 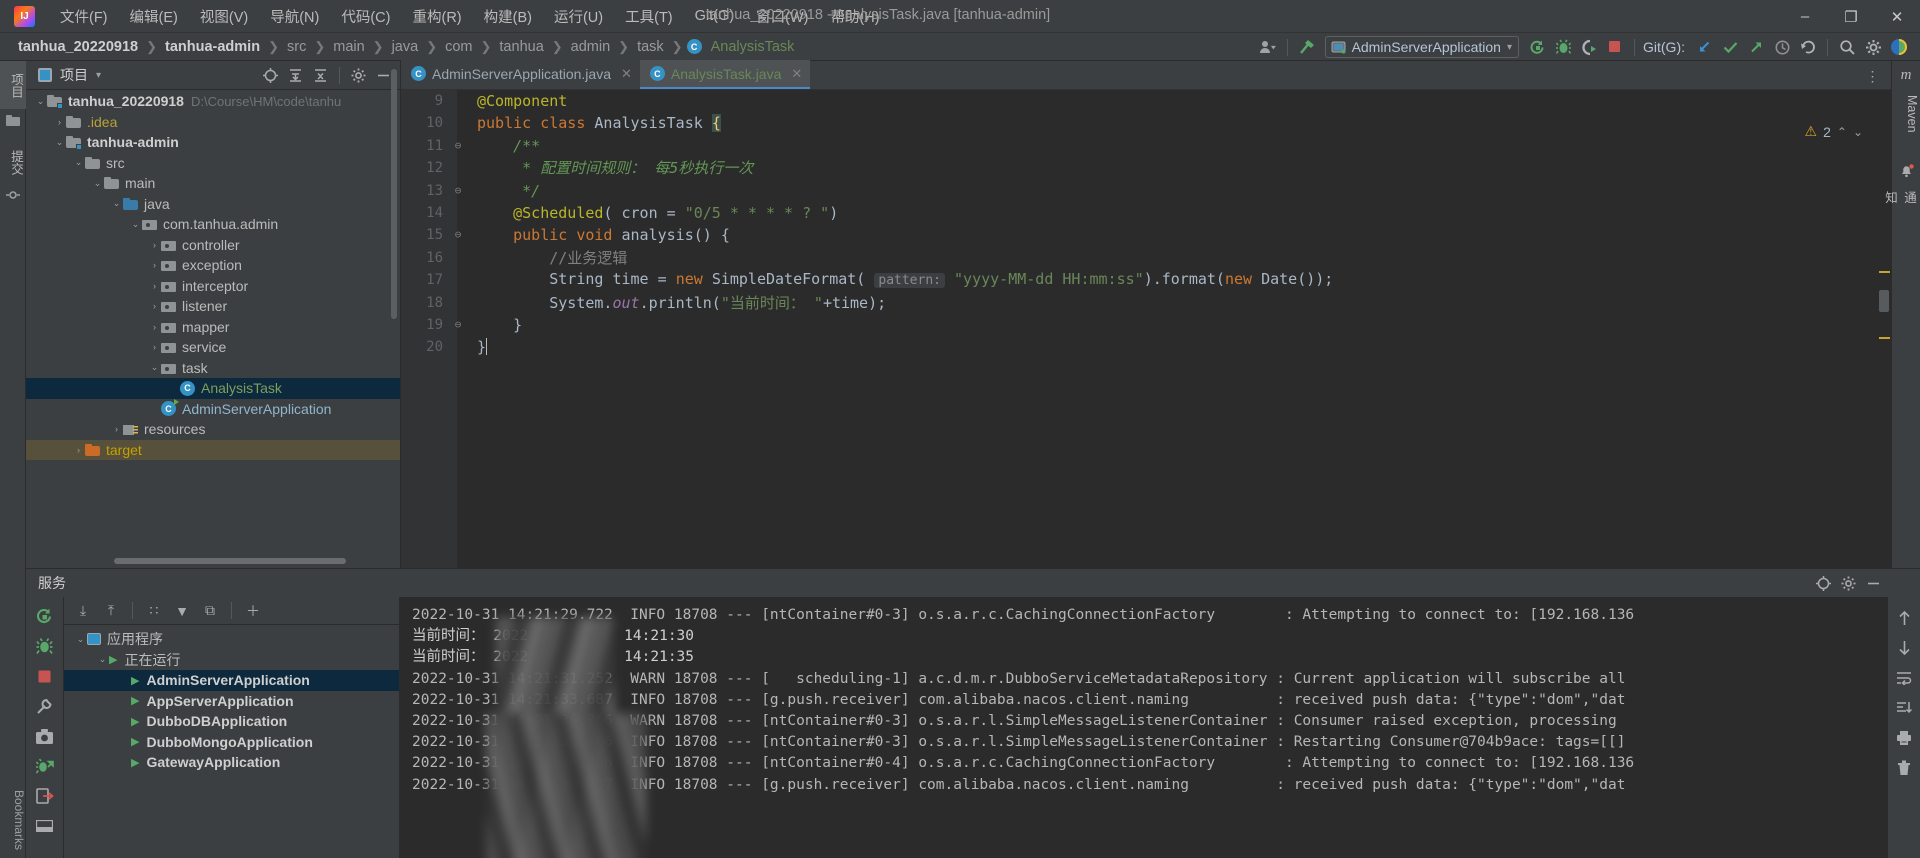 What do you see at coordinates (294, 16) in the screenshot?
I see `menu-navigate: 导航(N)` at bounding box center [294, 16].